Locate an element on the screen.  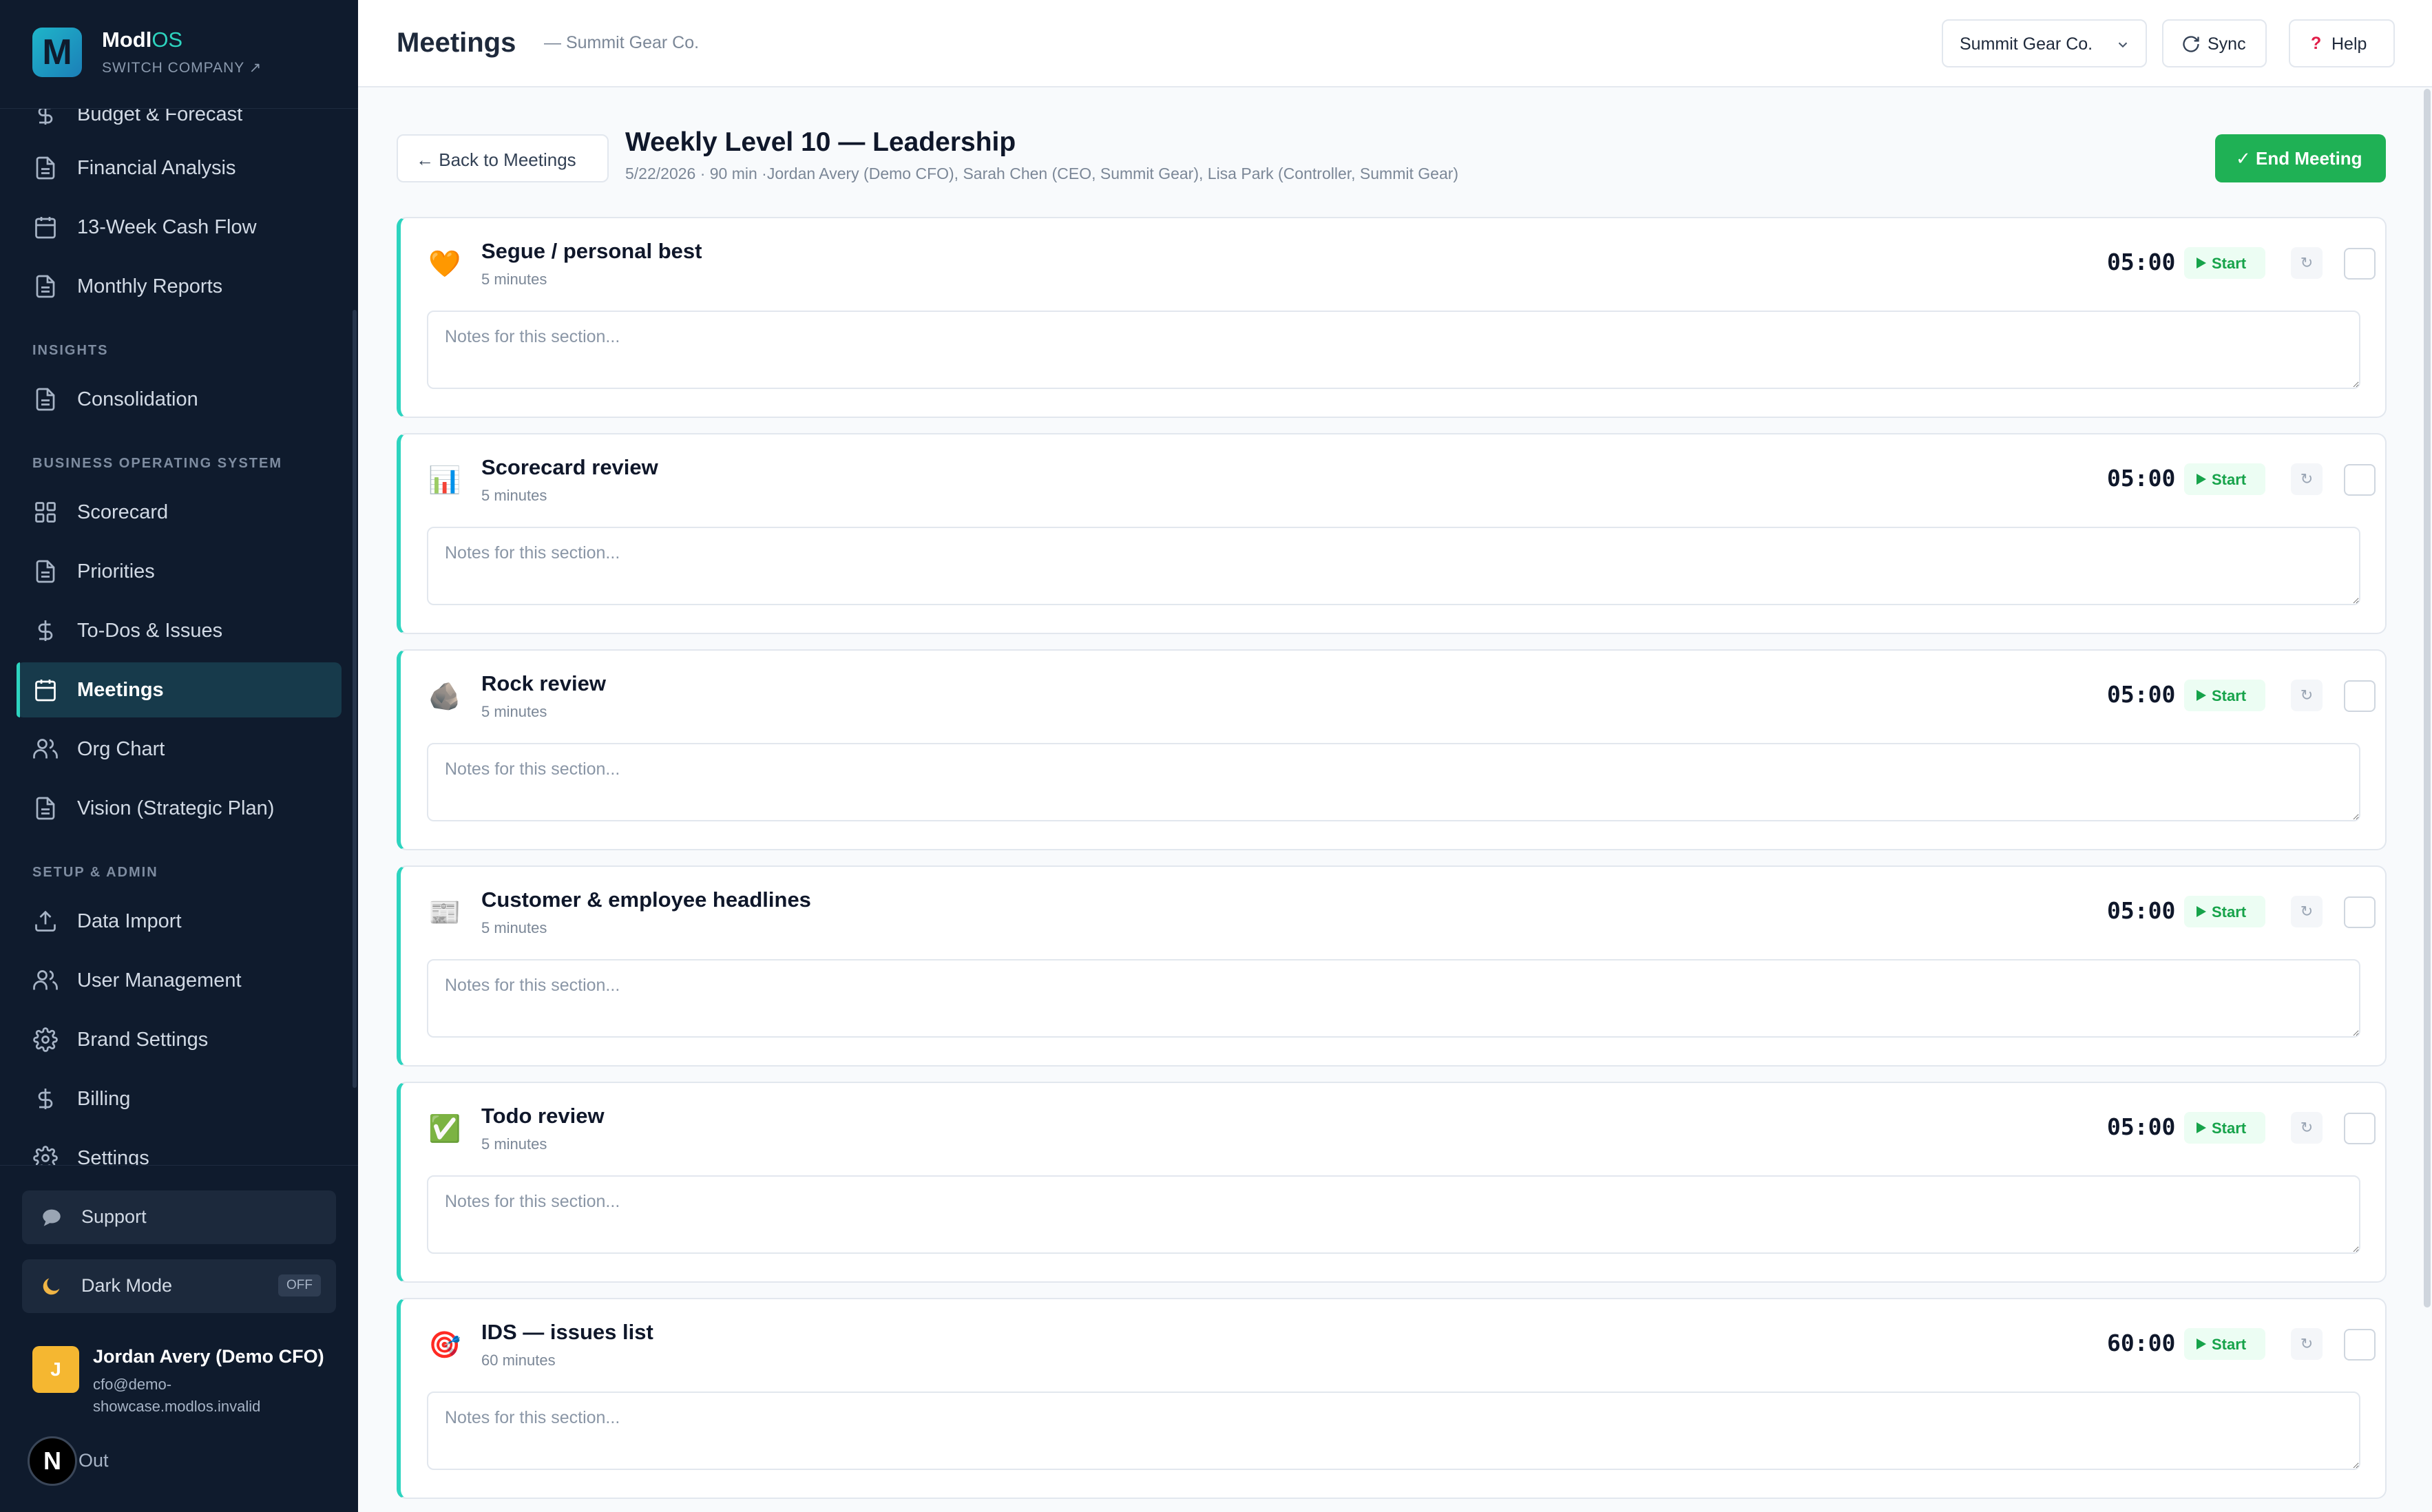
sidebar-item-cash-flow: 13-Week Cash Flow is located at coordinates (179, 227).